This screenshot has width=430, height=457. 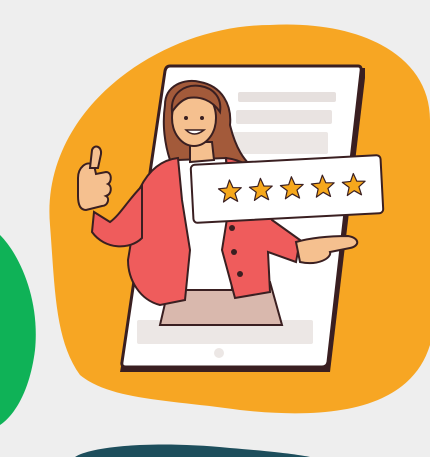 What do you see at coordinates (95, 157) in the screenshot?
I see `thumb` at bounding box center [95, 157].